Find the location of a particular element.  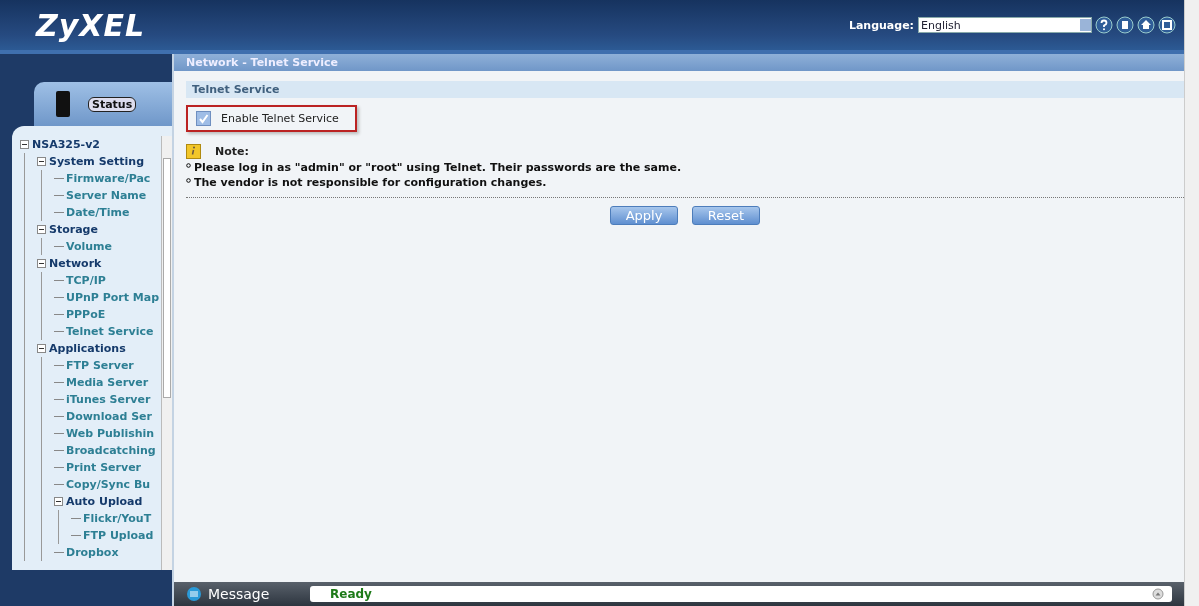

tree-item: Firmware/Pac is located at coordinates (108, 178).